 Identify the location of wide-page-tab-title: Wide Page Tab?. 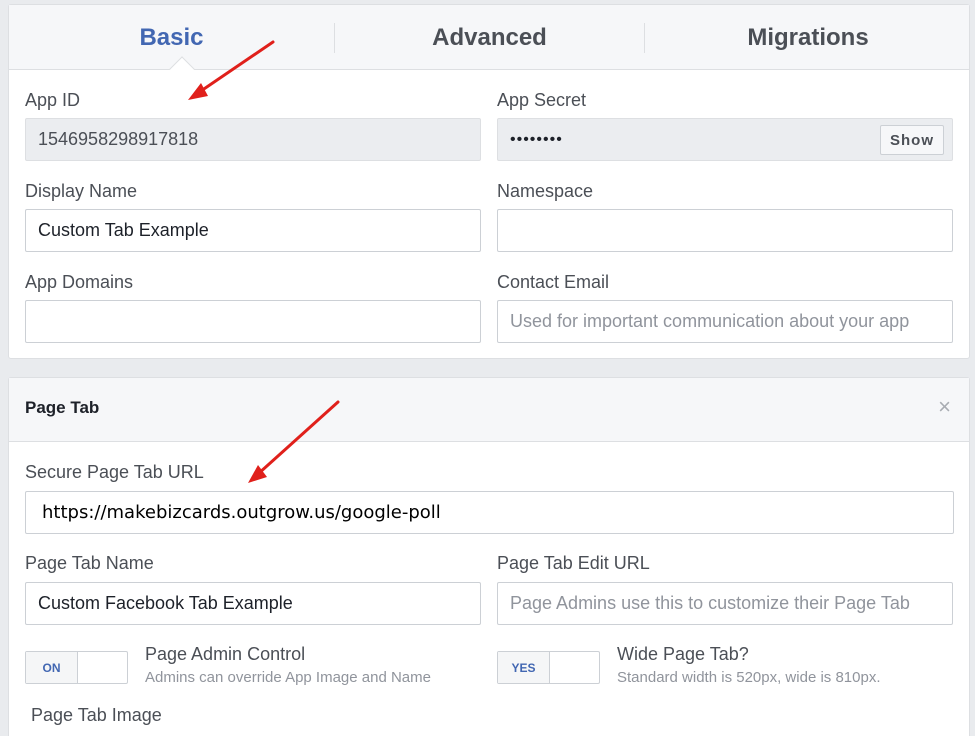
(683, 654).